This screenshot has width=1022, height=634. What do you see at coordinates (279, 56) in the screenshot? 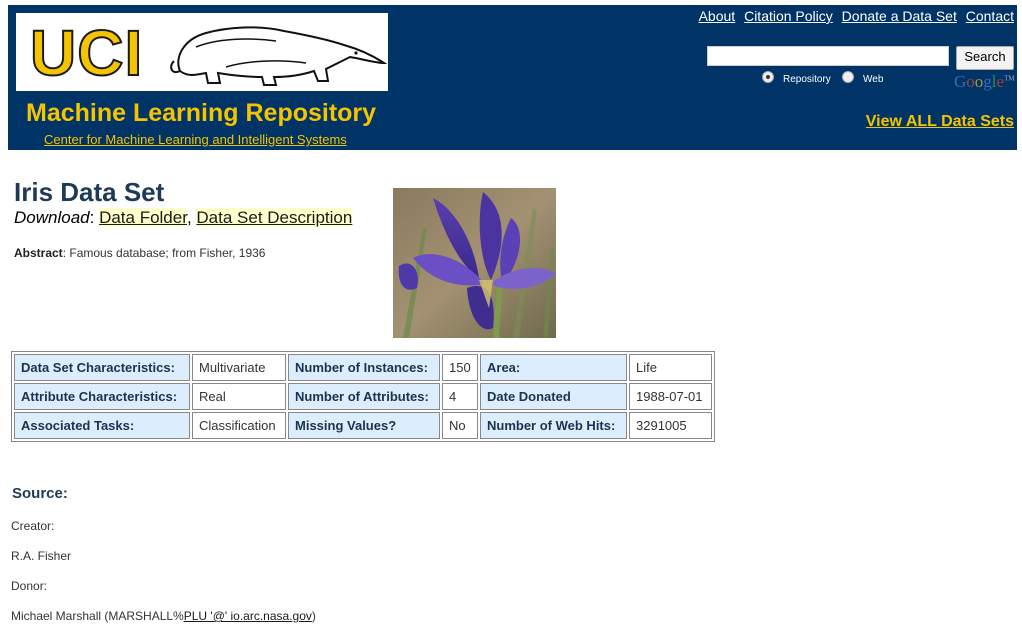
I see `anteater-logo-icon` at bounding box center [279, 56].